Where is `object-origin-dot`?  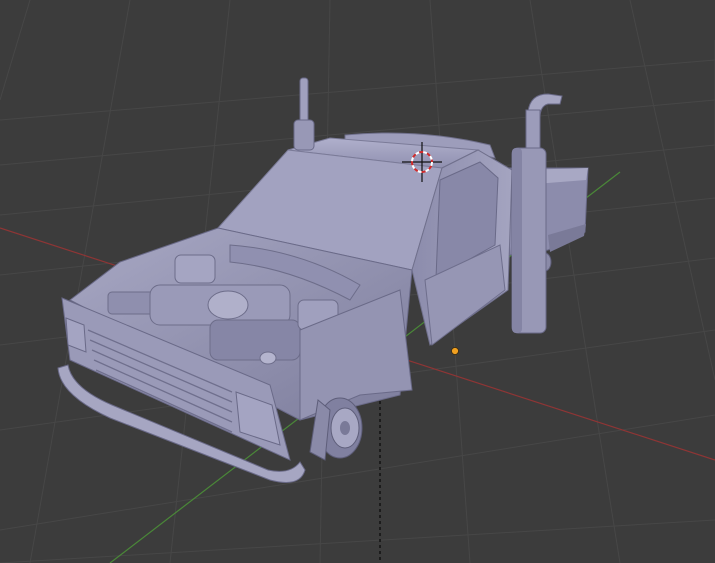 object-origin-dot is located at coordinates (455, 351).